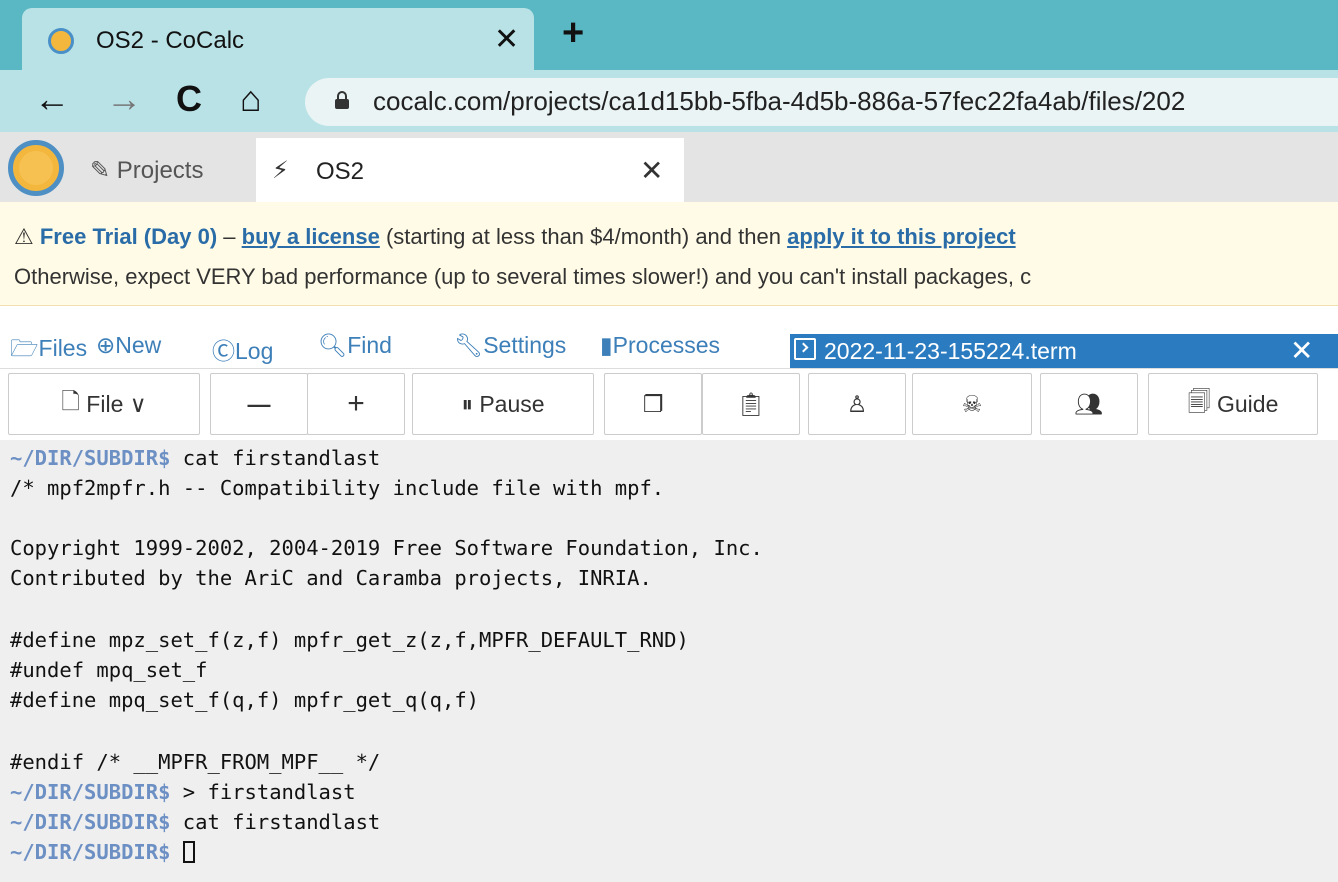  What do you see at coordinates (24, 348) in the screenshot?
I see `folder-icon: 🗁` at bounding box center [24, 348].